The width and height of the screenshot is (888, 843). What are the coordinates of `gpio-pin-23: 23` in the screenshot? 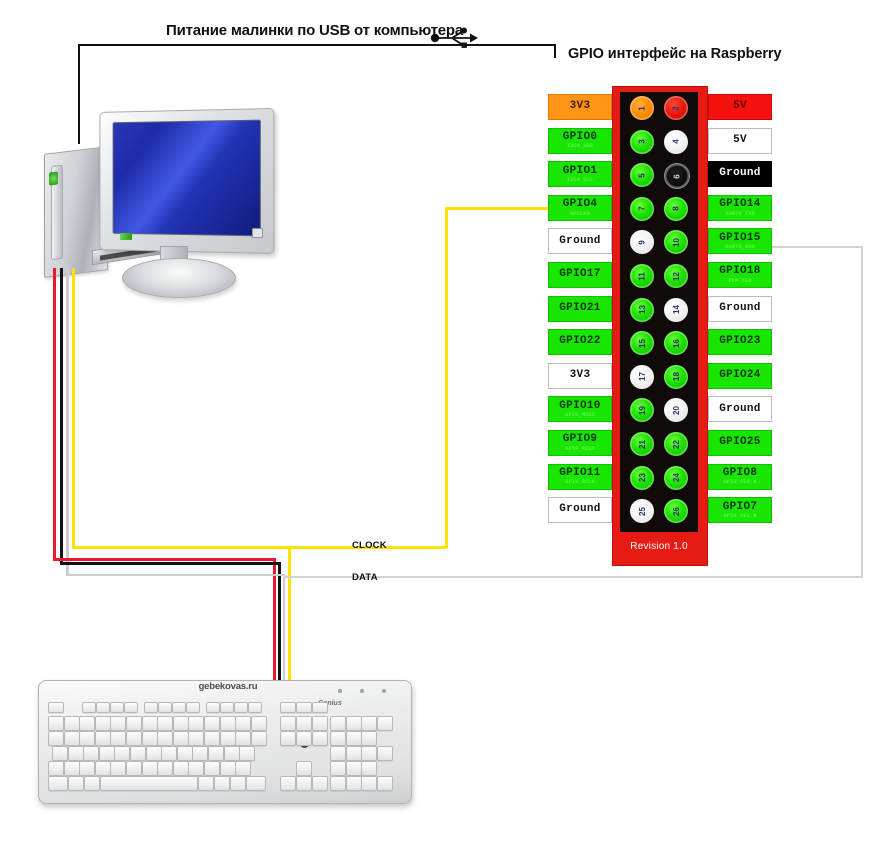 It's located at (642, 477).